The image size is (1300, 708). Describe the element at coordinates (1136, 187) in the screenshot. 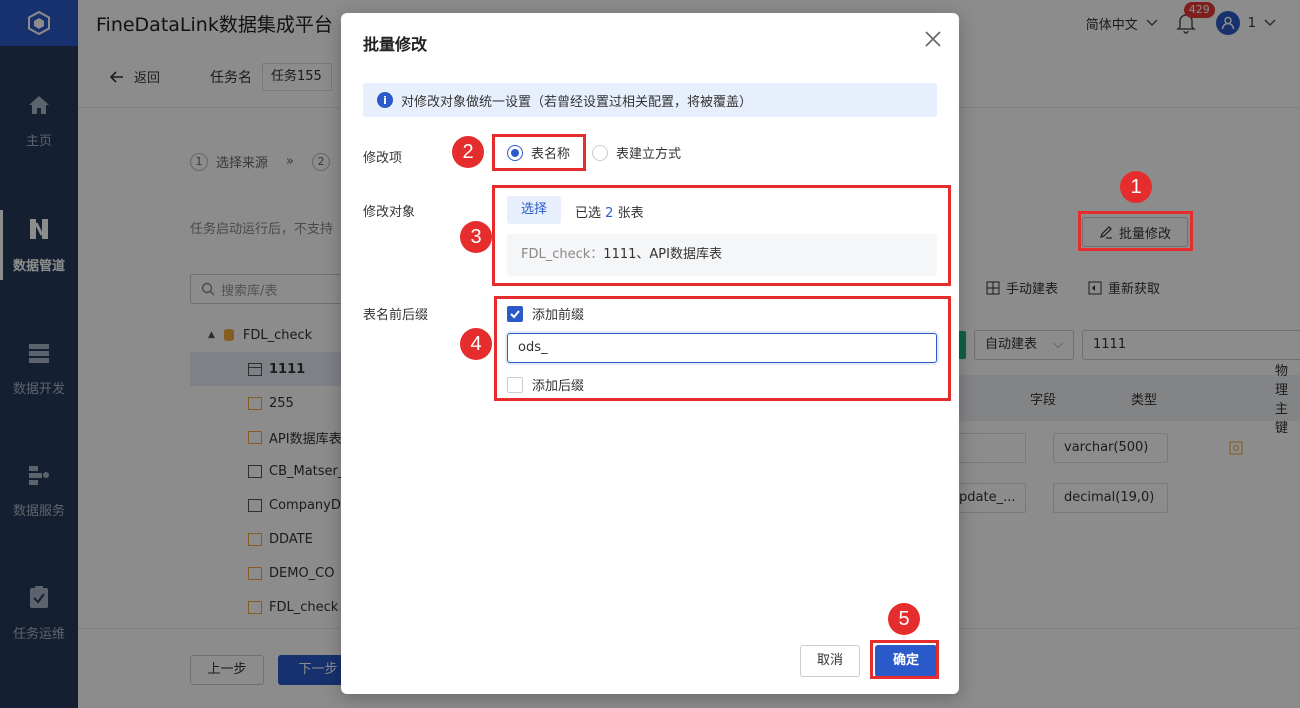

I see `annotation-badge-1: 1` at that location.